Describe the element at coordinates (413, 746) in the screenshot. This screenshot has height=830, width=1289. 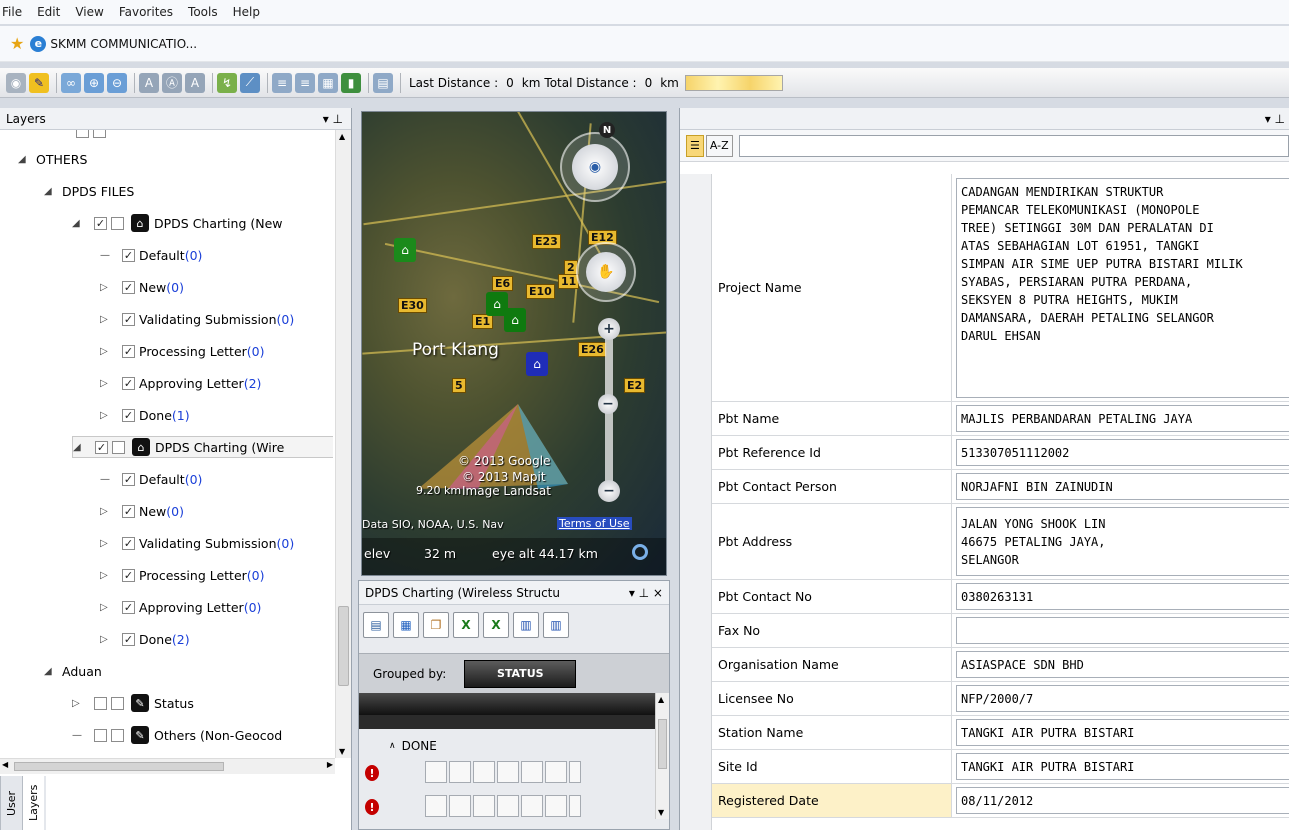
I see `group-row-done: ∧ DONE` at that location.